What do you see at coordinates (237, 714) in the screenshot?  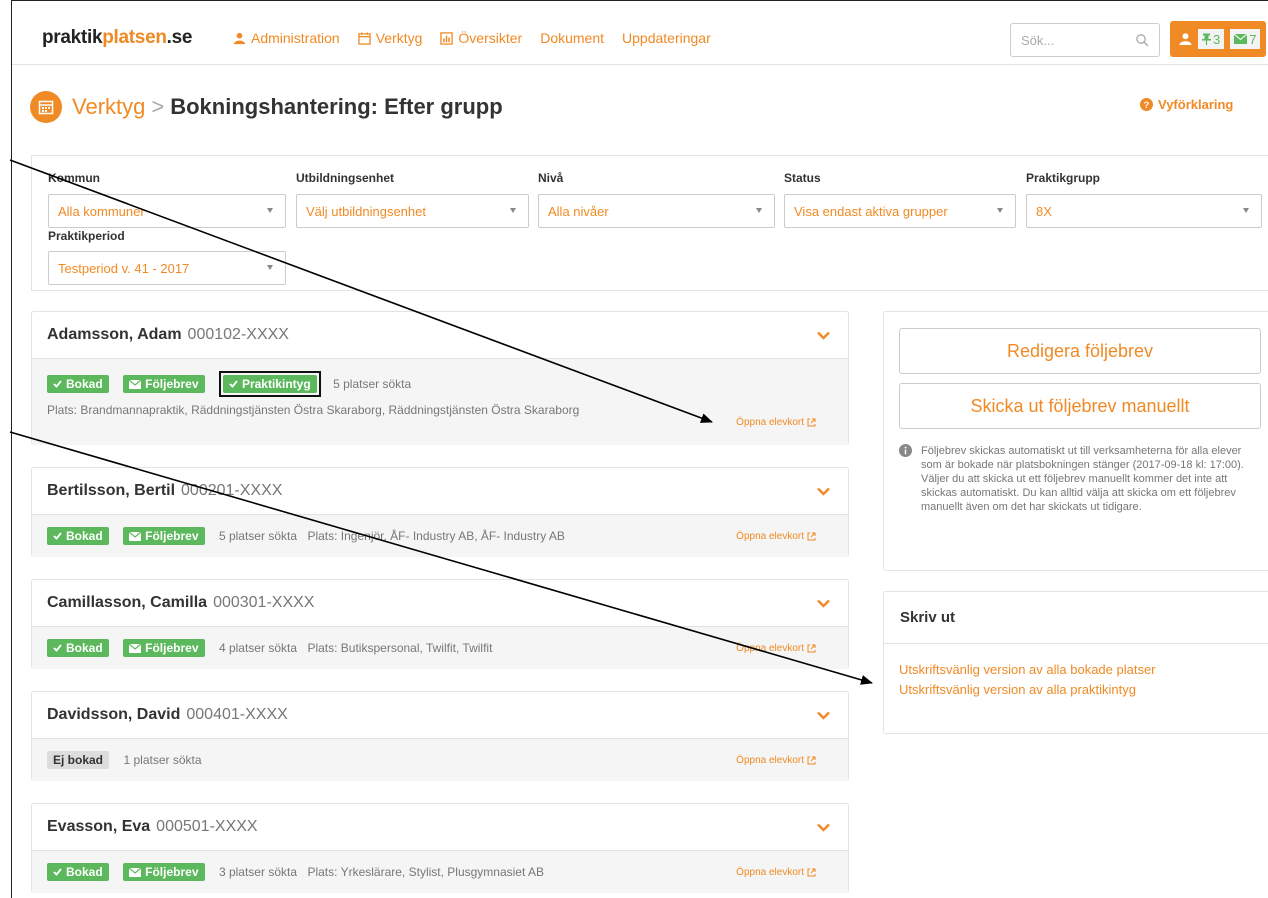 I see `student-pnr: 000401-XXXX` at bounding box center [237, 714].